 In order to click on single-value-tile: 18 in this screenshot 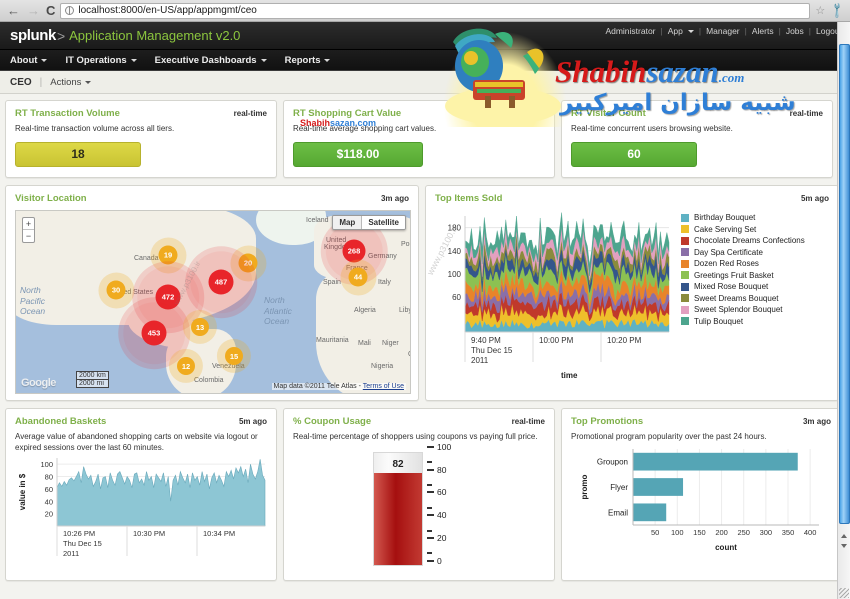, I will do `click(78, 154)`.